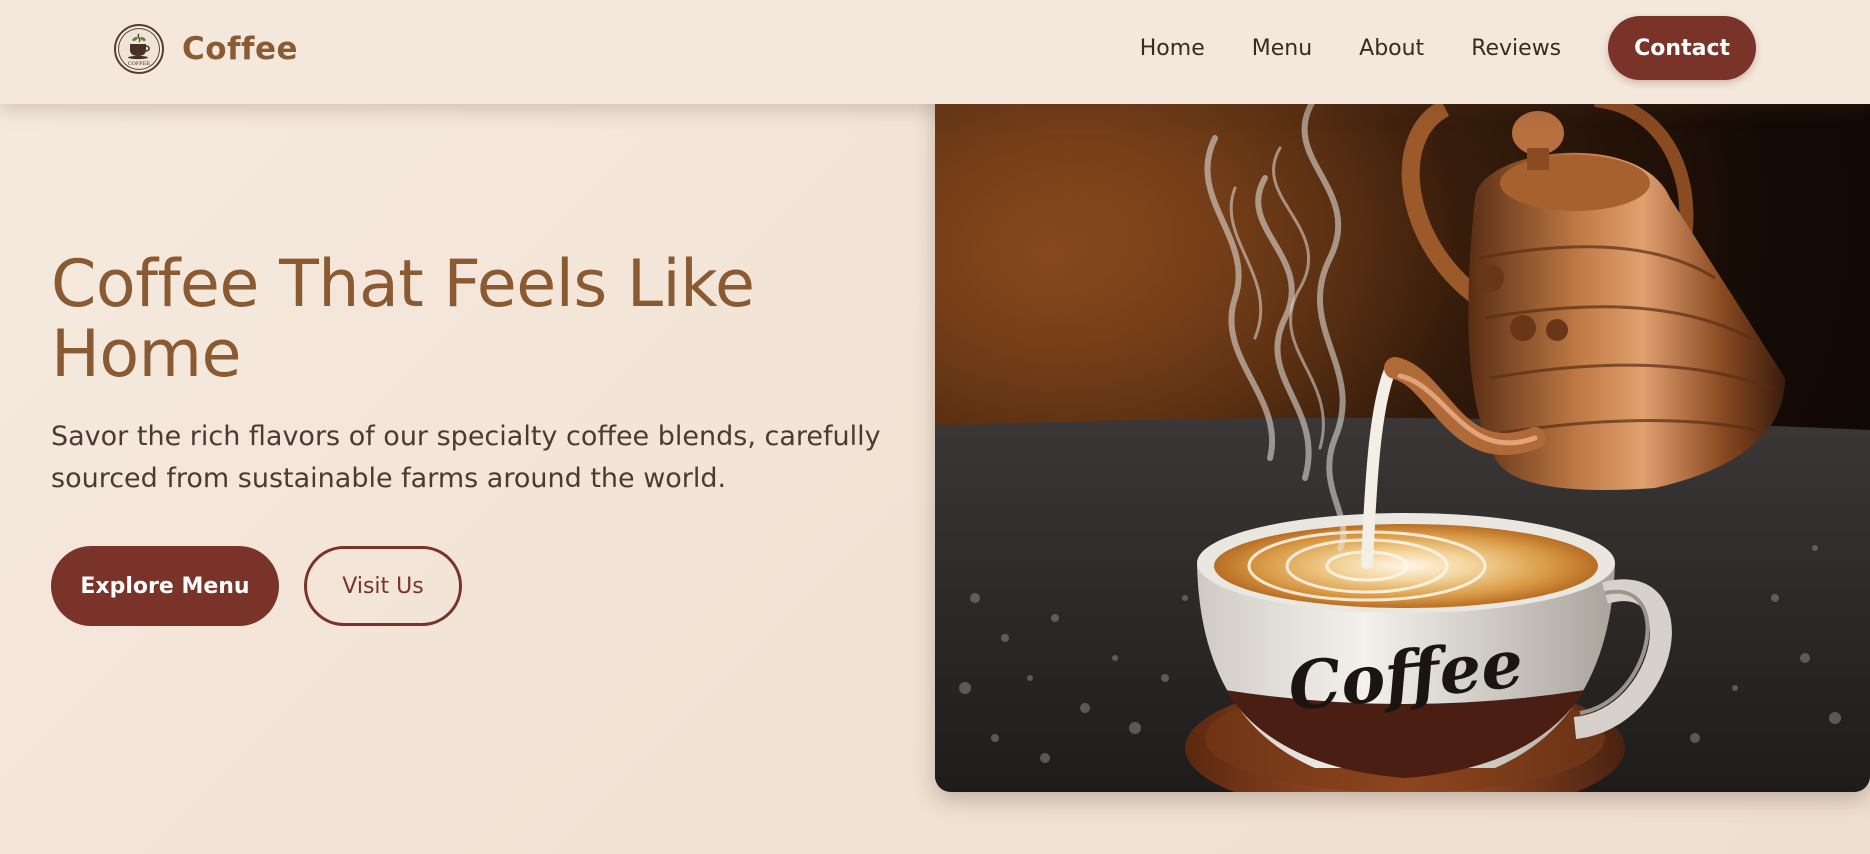 The height and width of the screenshot is (854, 1870). What do you see at coordinates (403, 319) in the screenshot?
I see `hero-title: Coffee That Feels Like Home` at bounding box center [403, 319].